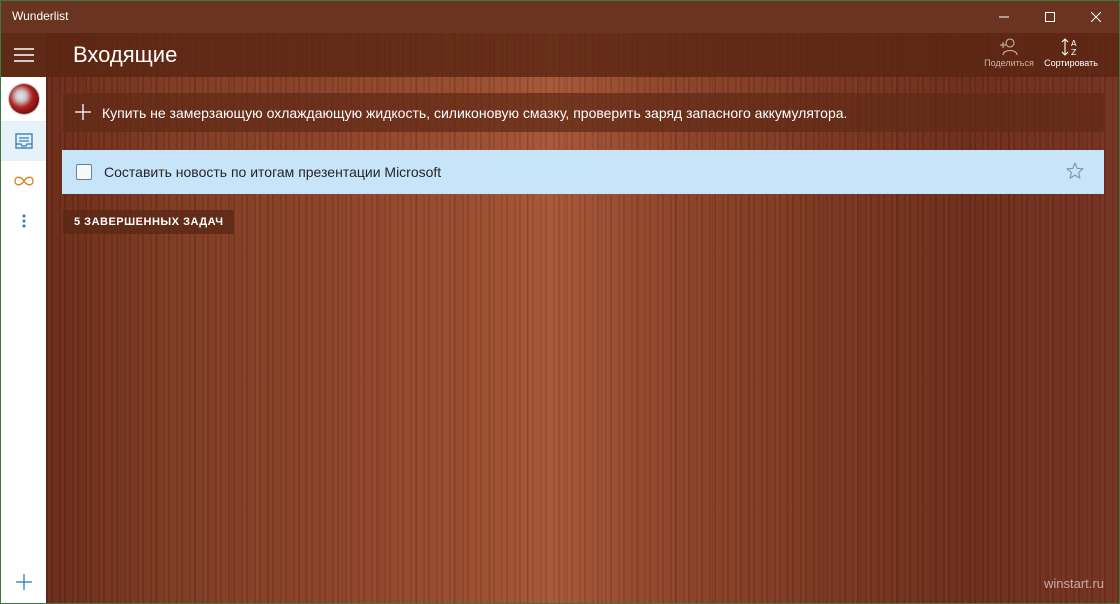  I want to click on user-avatar-button, so click(23, 99).